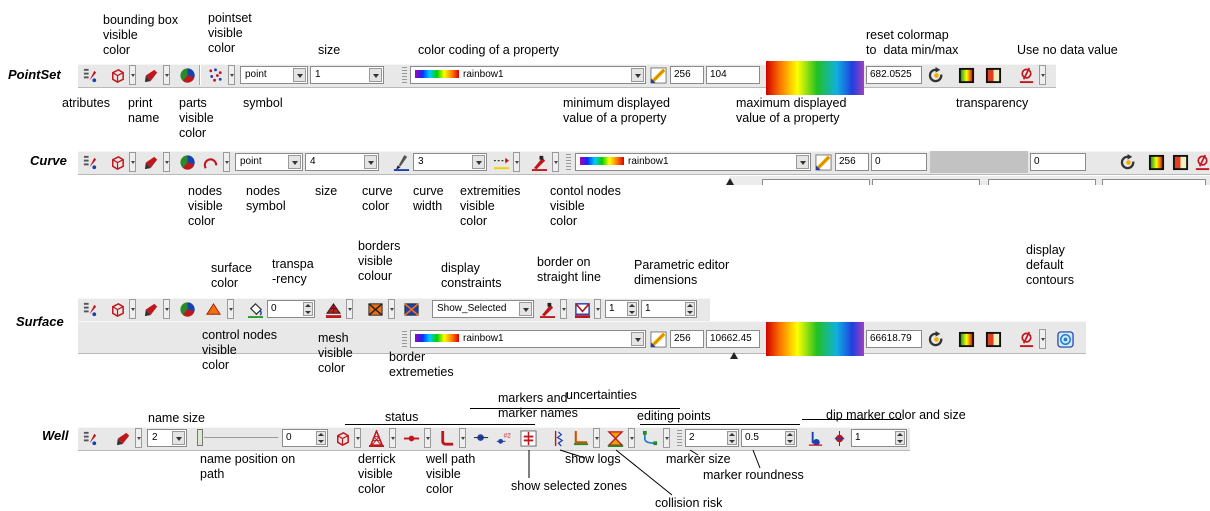  I want to click on size-select: 1, so click(347, 75).